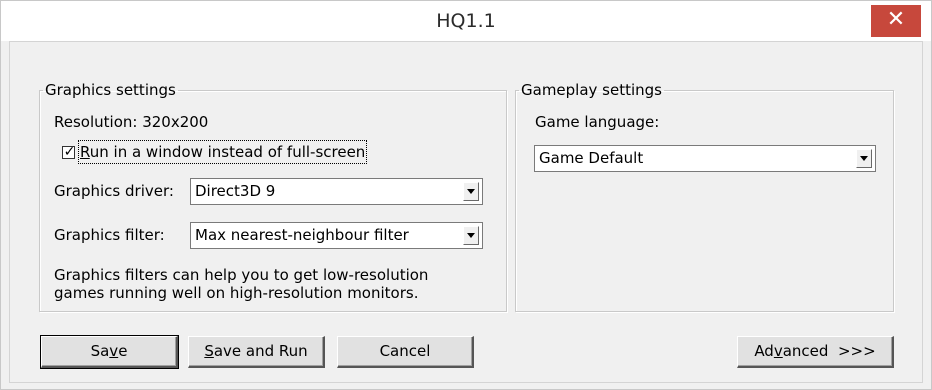  Describe the element at coordinates (109, 352) in the screenshot. I see `save-button: Save` at that location.